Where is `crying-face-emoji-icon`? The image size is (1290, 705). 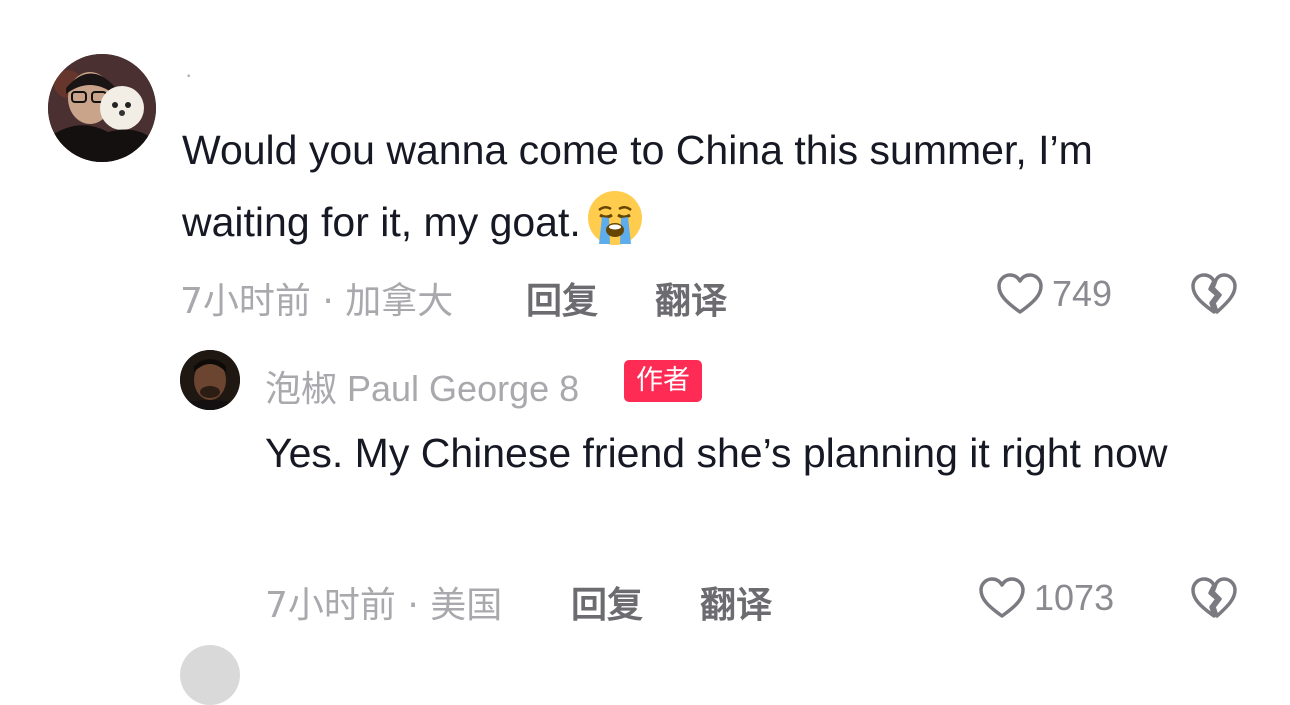
crying-face-emoji-icon is located at coordinates (615, 218).